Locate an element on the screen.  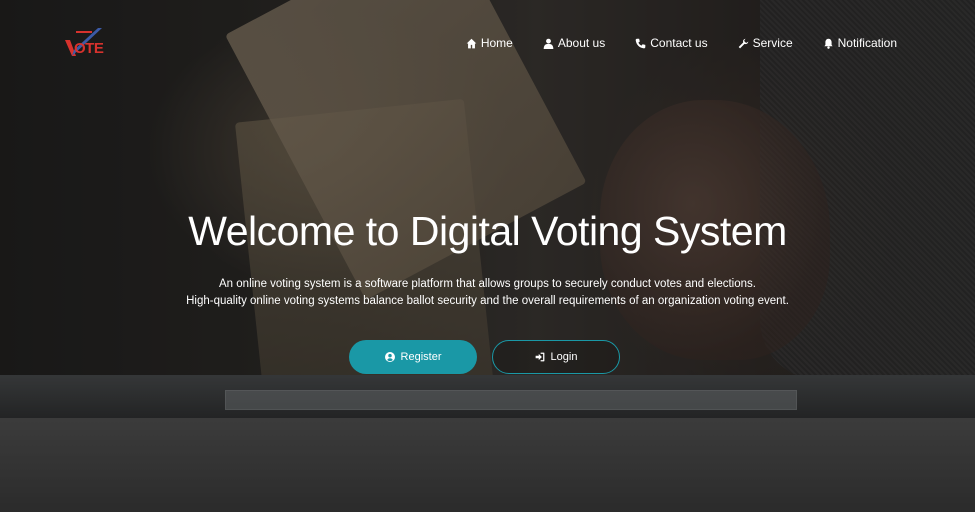
page-title: Welcome to Digital Voting System is located at coordinates (487, 231).